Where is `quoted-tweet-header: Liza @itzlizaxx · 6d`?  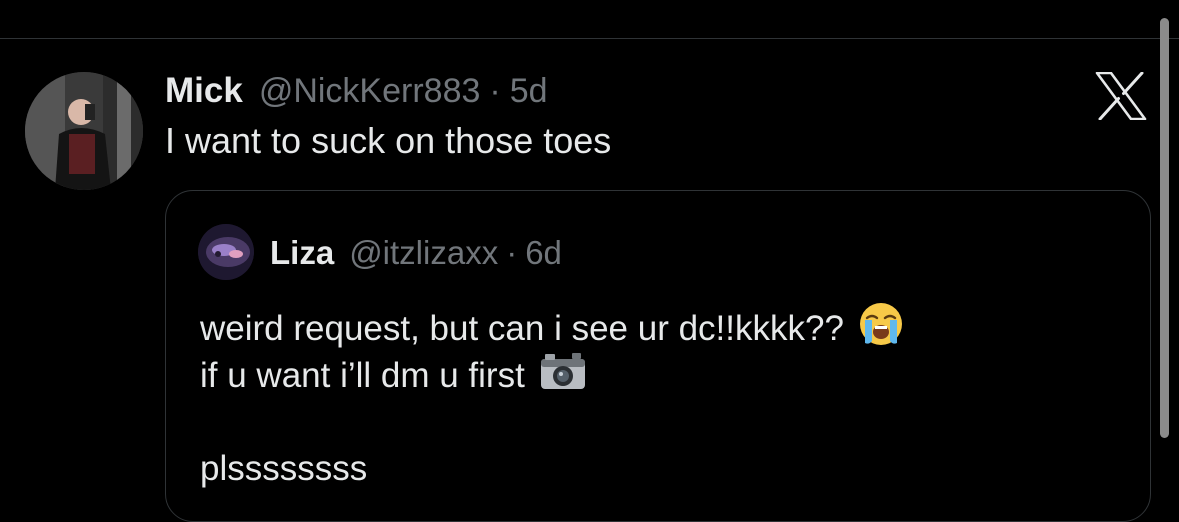
quoted-tweet-header: Liza @itzlizaxx · 6d is located at coordinates (416, 253).